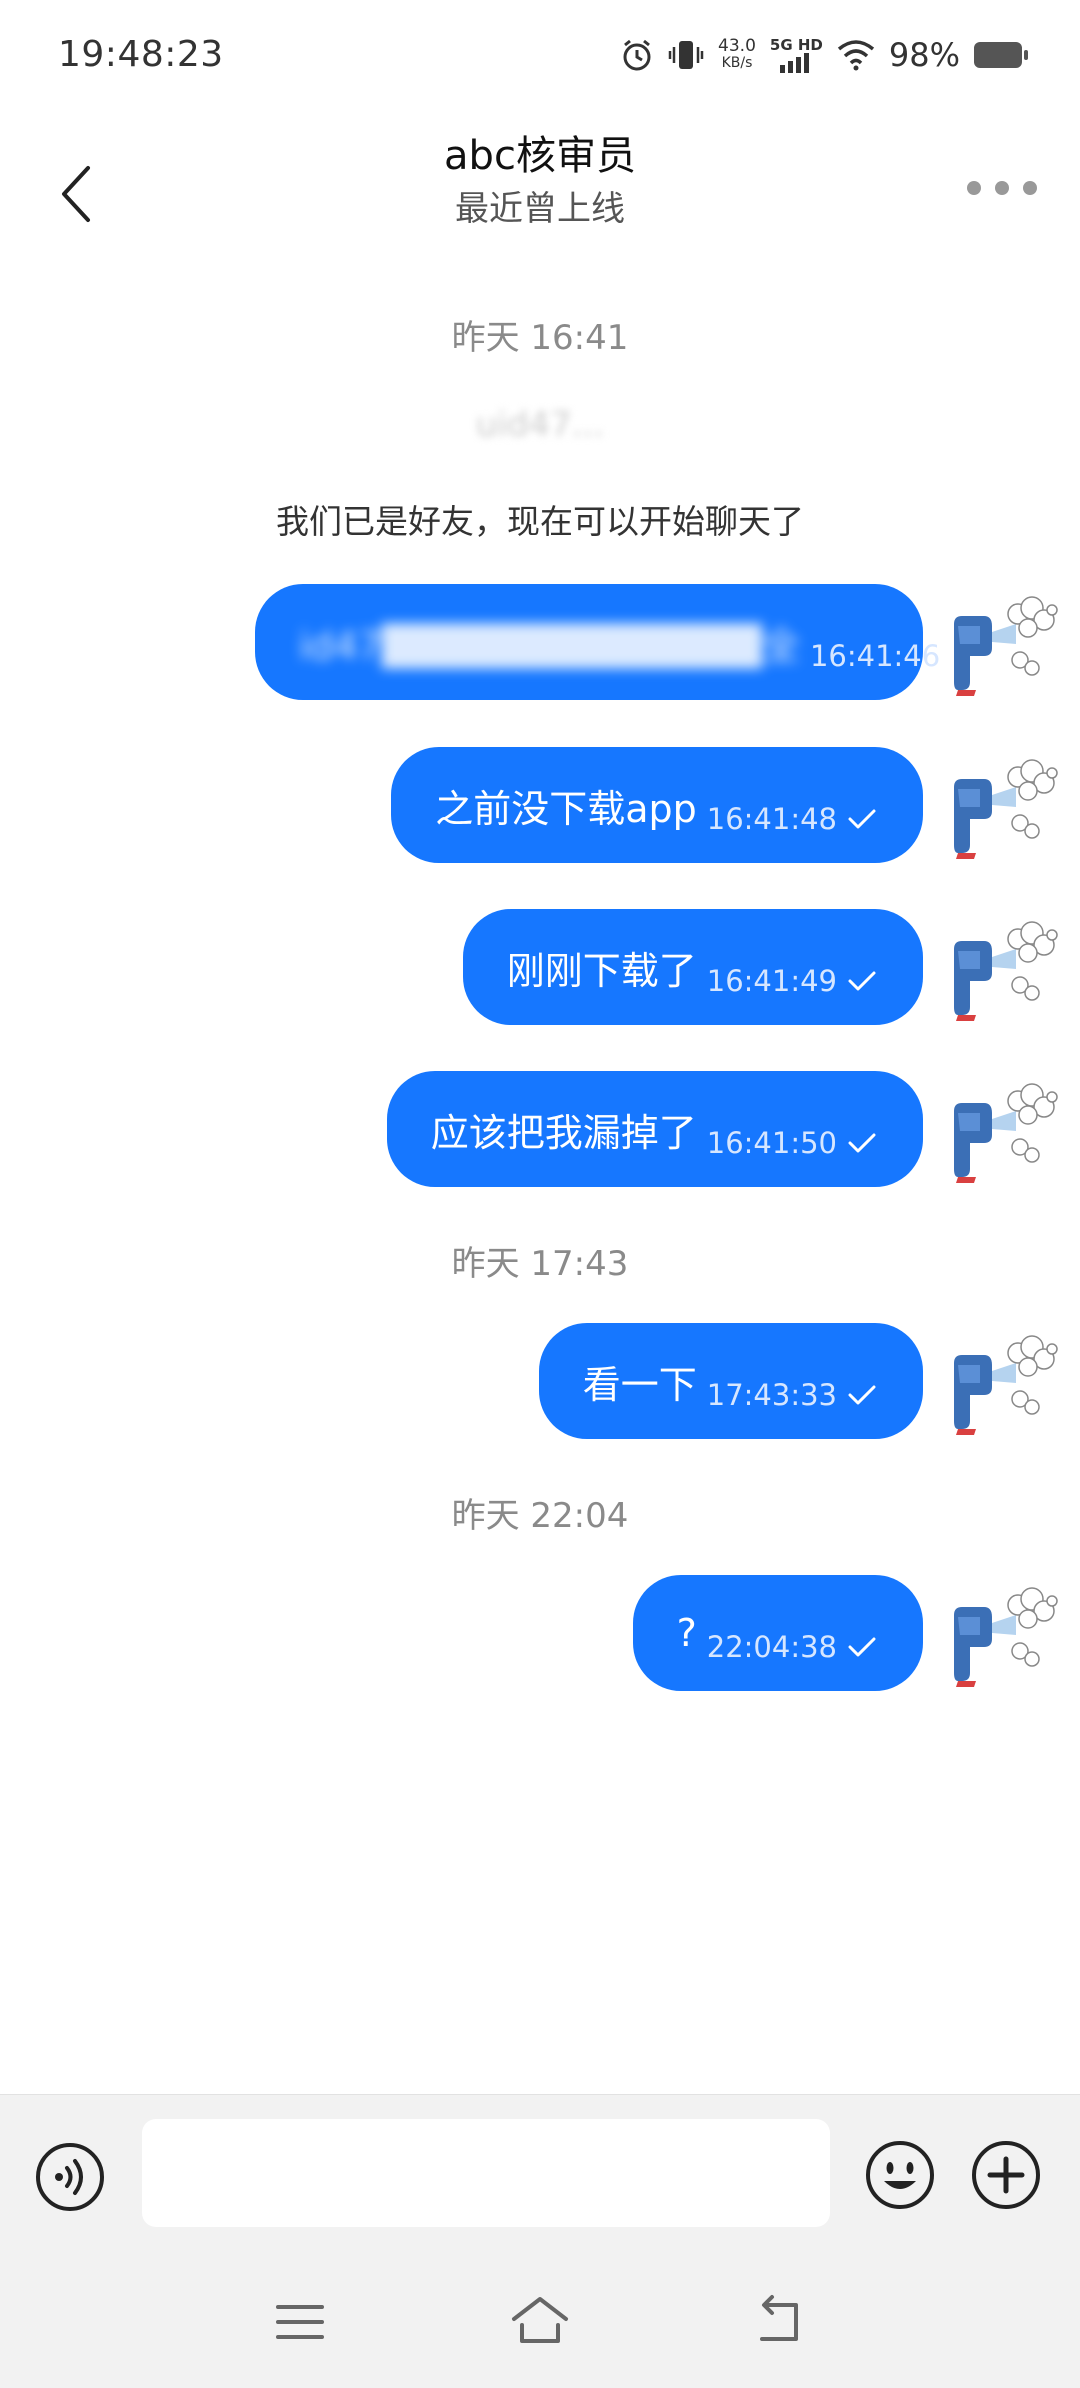 The width and height of the screenshot is (1080, 2388). Describe the element at coordinates (540, 1264) in the screenshot. I see `time-separator: 昨天 17:43` at that location.